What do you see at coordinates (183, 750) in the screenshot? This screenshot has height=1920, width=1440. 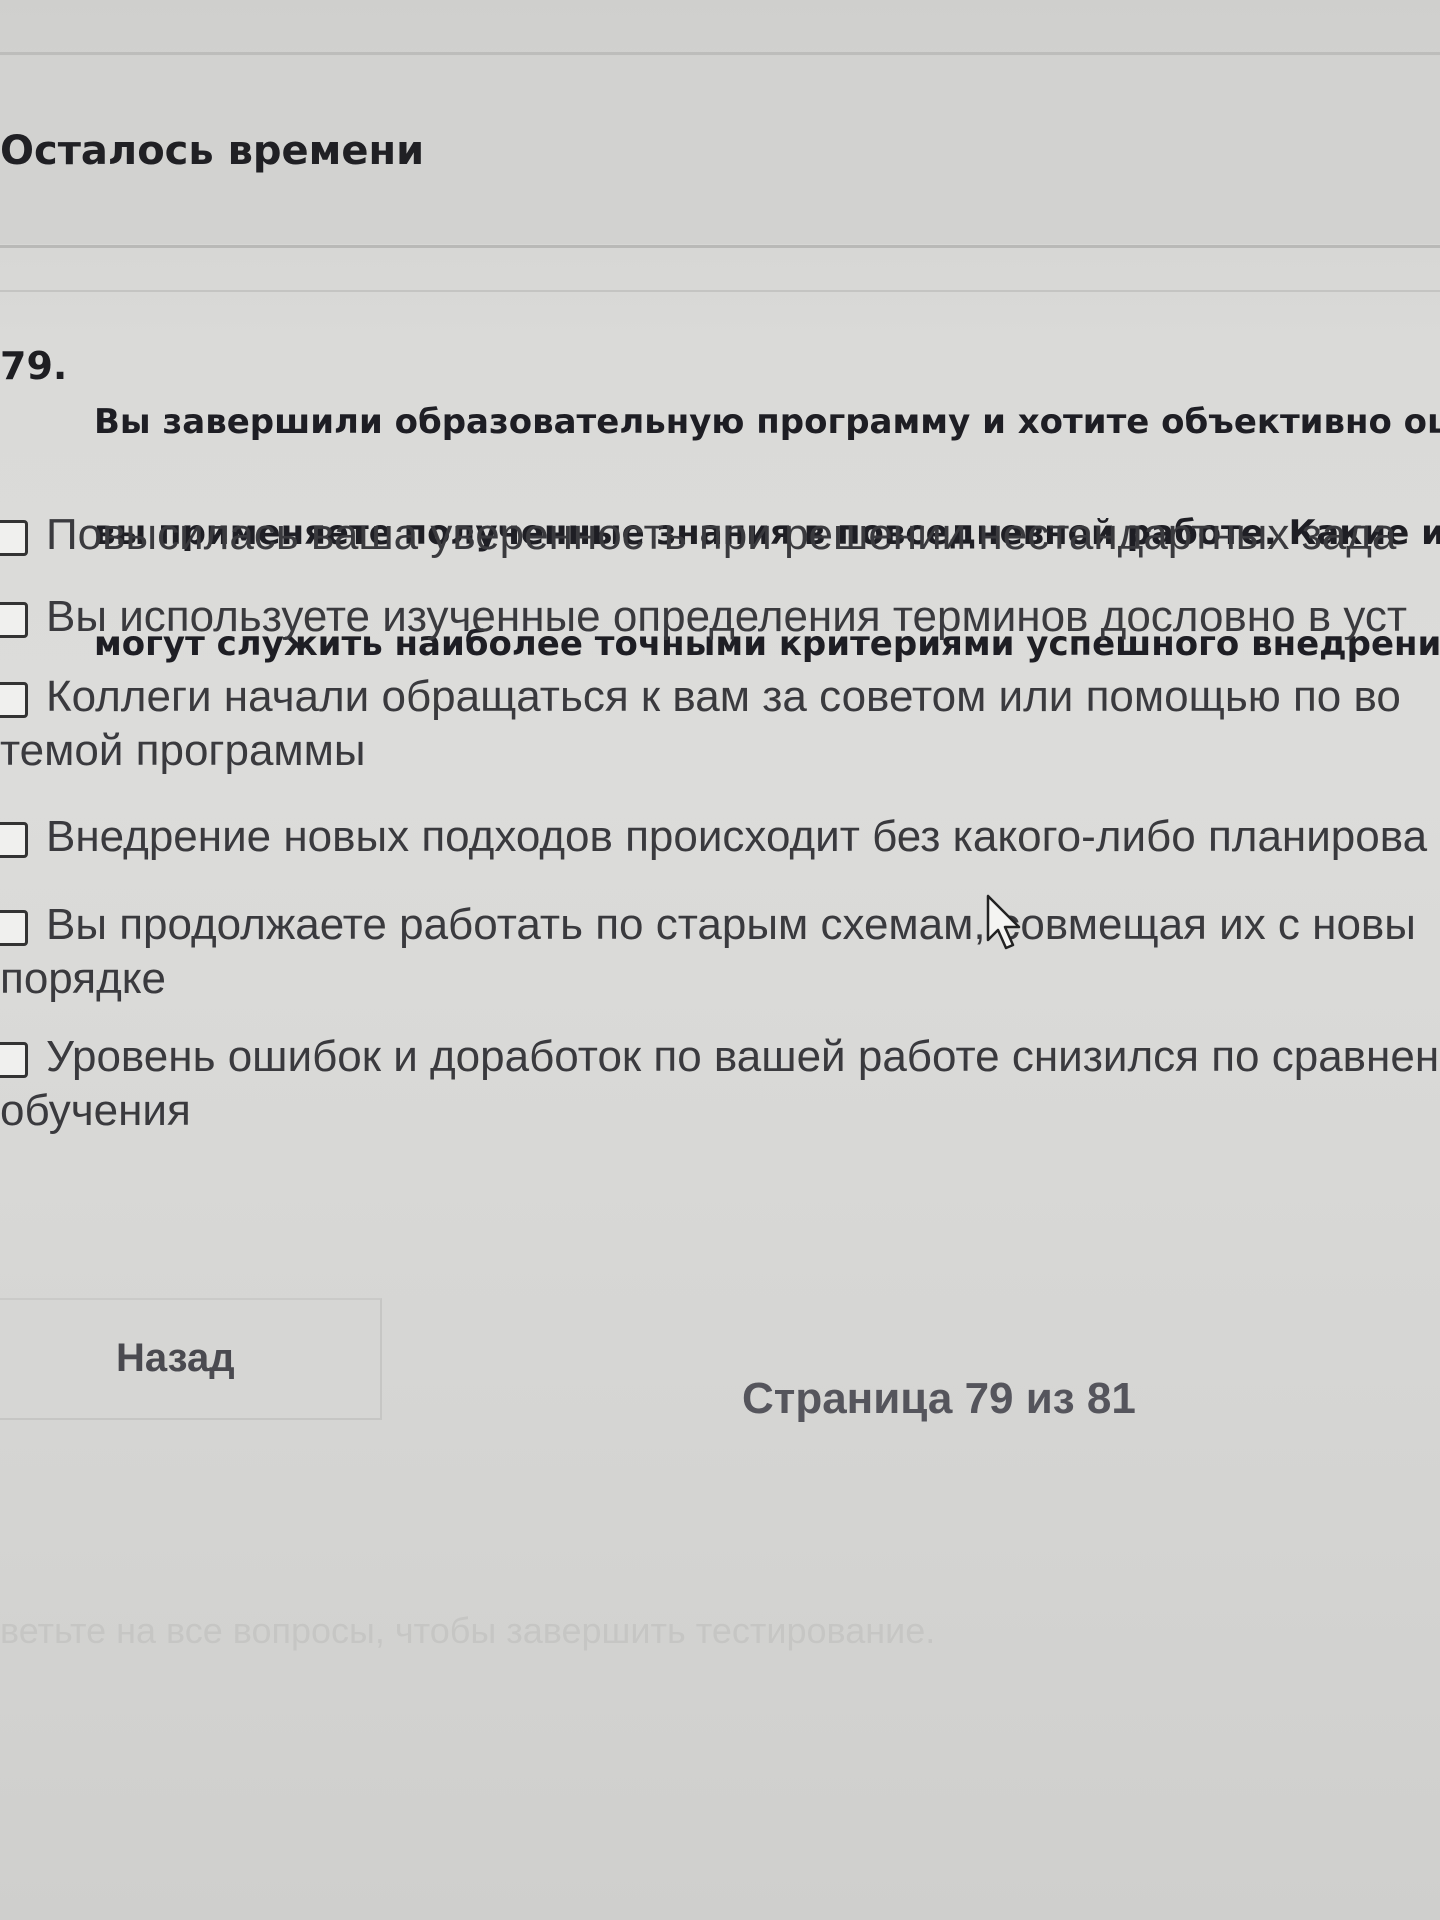 I see `answer-option-label-continued: темой программы` at bounding box center [183, 750].